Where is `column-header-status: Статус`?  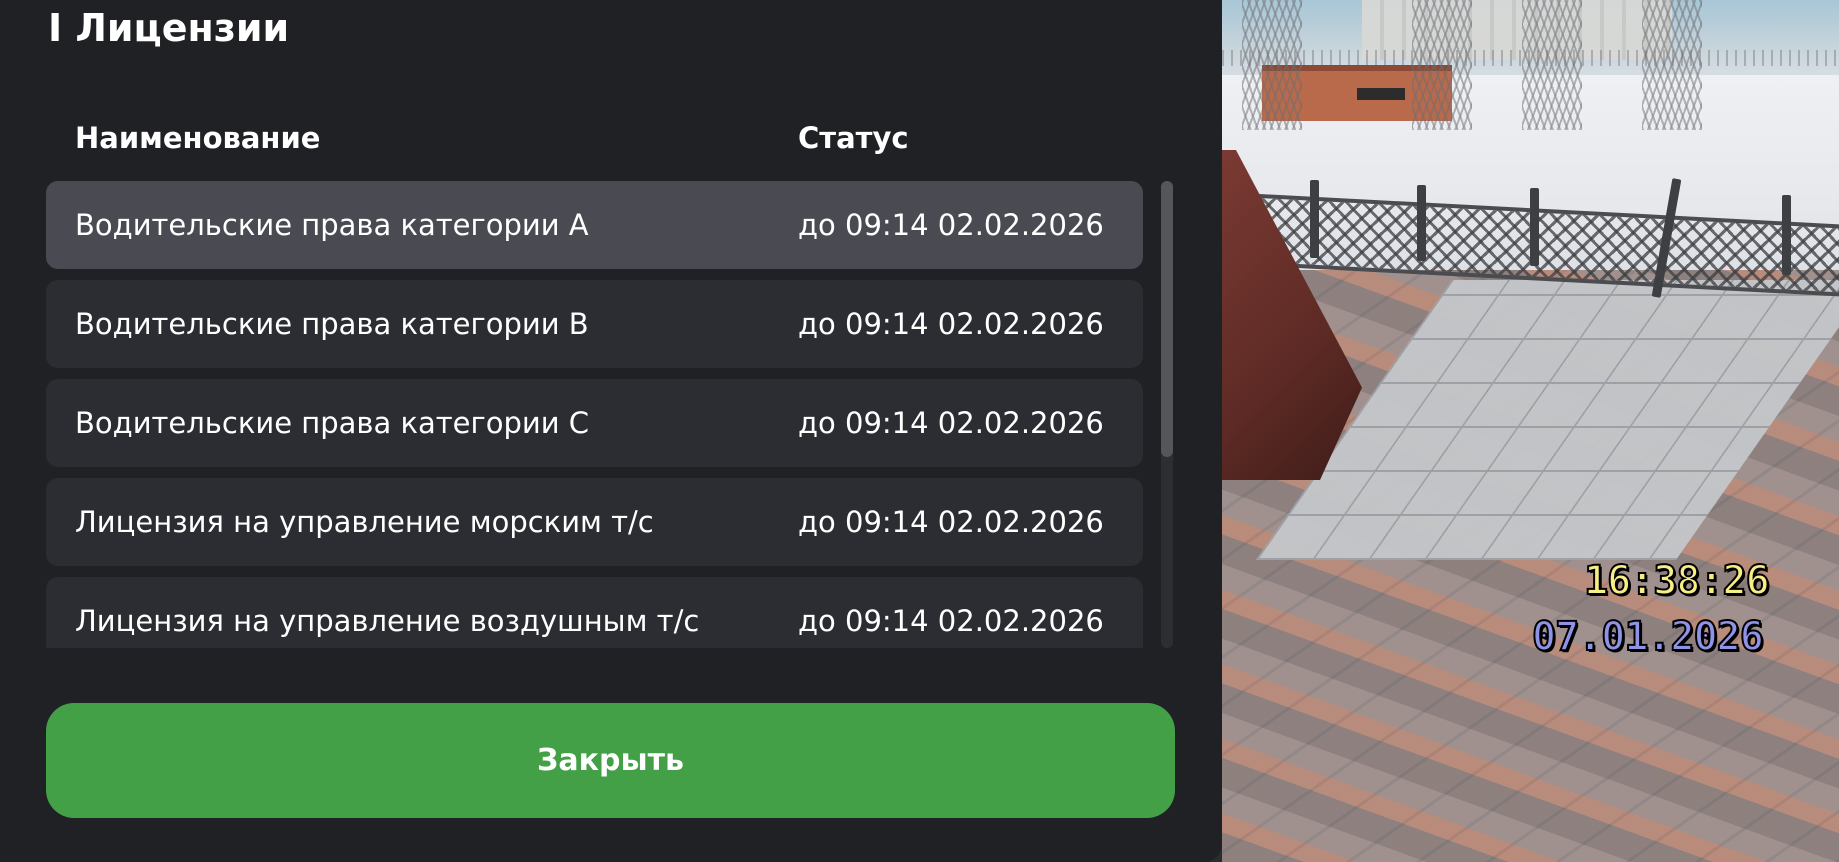
column-header-status: Статус is located at coordinates (853, 138).